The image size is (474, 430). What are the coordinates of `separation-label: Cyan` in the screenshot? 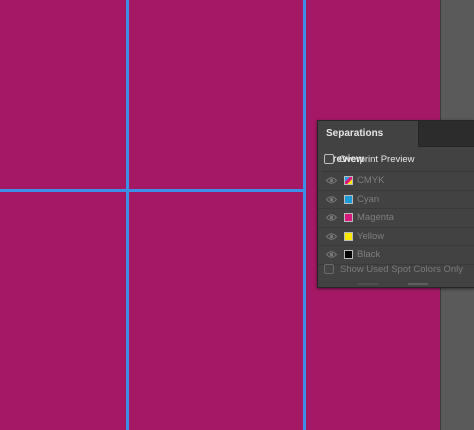 It's located at (368, 199).